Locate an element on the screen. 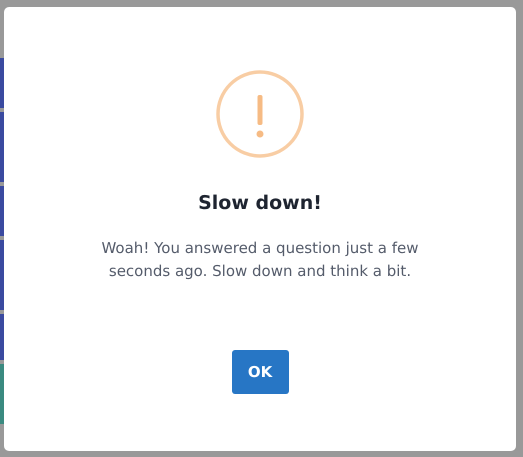  warning-icon is located at coordinates (260, 114).